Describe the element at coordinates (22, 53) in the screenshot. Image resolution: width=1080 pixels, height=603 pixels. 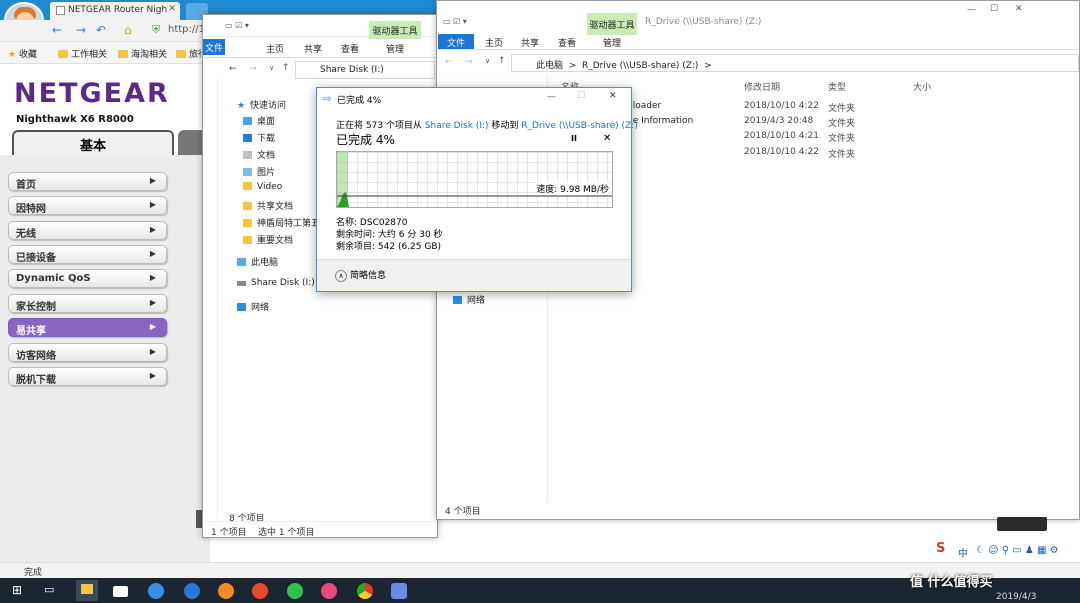
I see `bookmark-favorites: ★ 收藏` at that location.